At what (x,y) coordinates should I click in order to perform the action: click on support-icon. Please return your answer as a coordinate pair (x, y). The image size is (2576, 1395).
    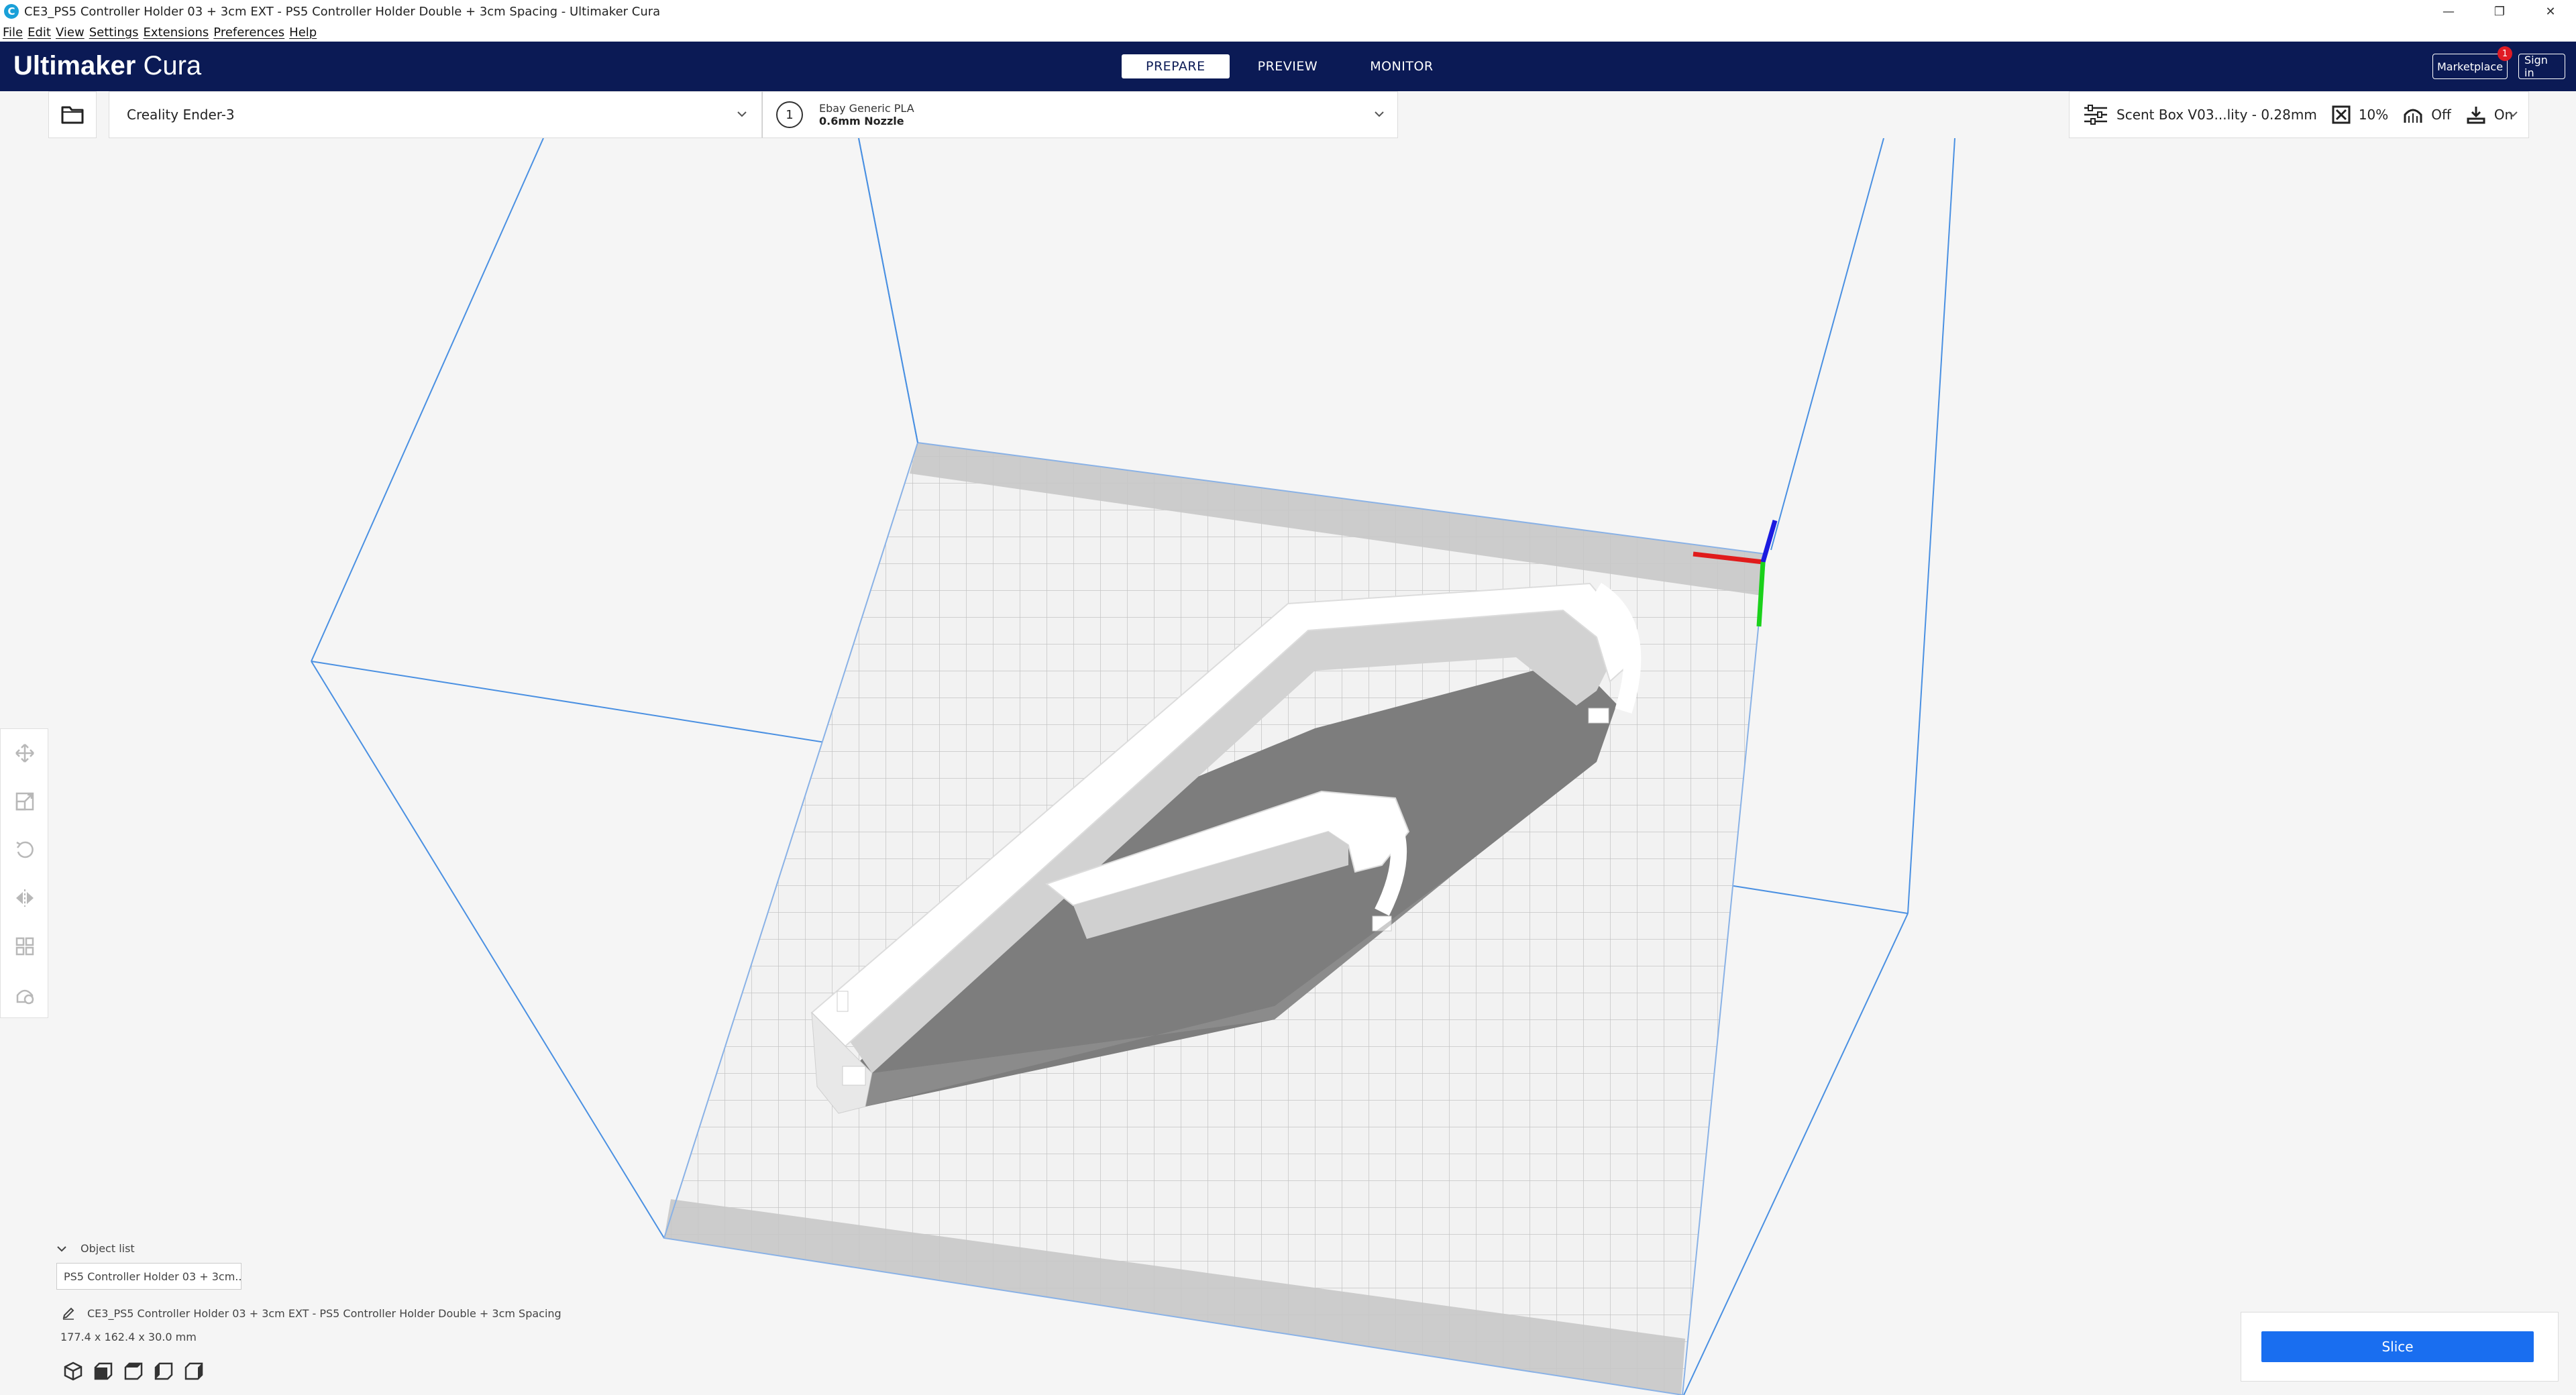
    Looking at the image, I should click on (2413, 116).